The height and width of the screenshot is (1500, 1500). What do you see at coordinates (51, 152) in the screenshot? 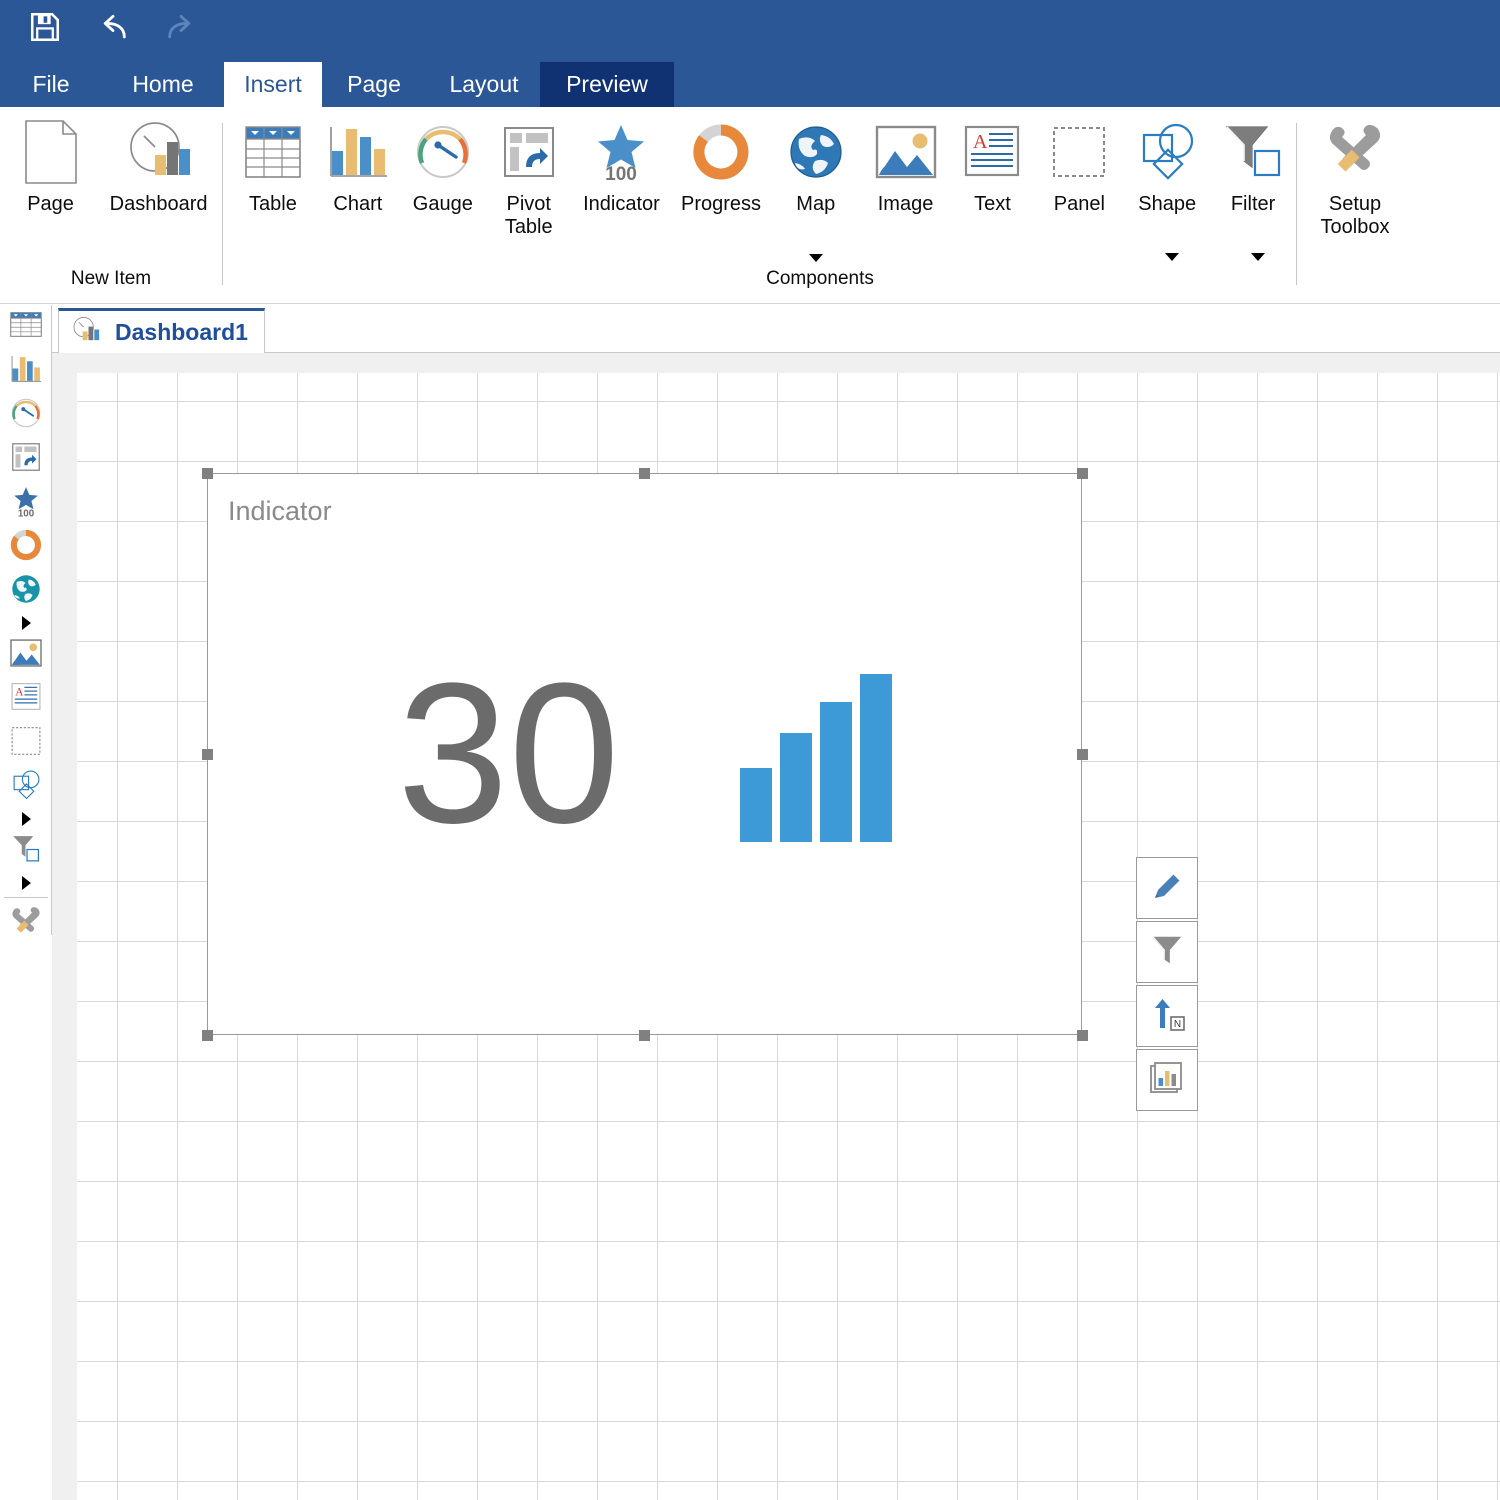
I see `page-icon` at bounding box center [51, 152].